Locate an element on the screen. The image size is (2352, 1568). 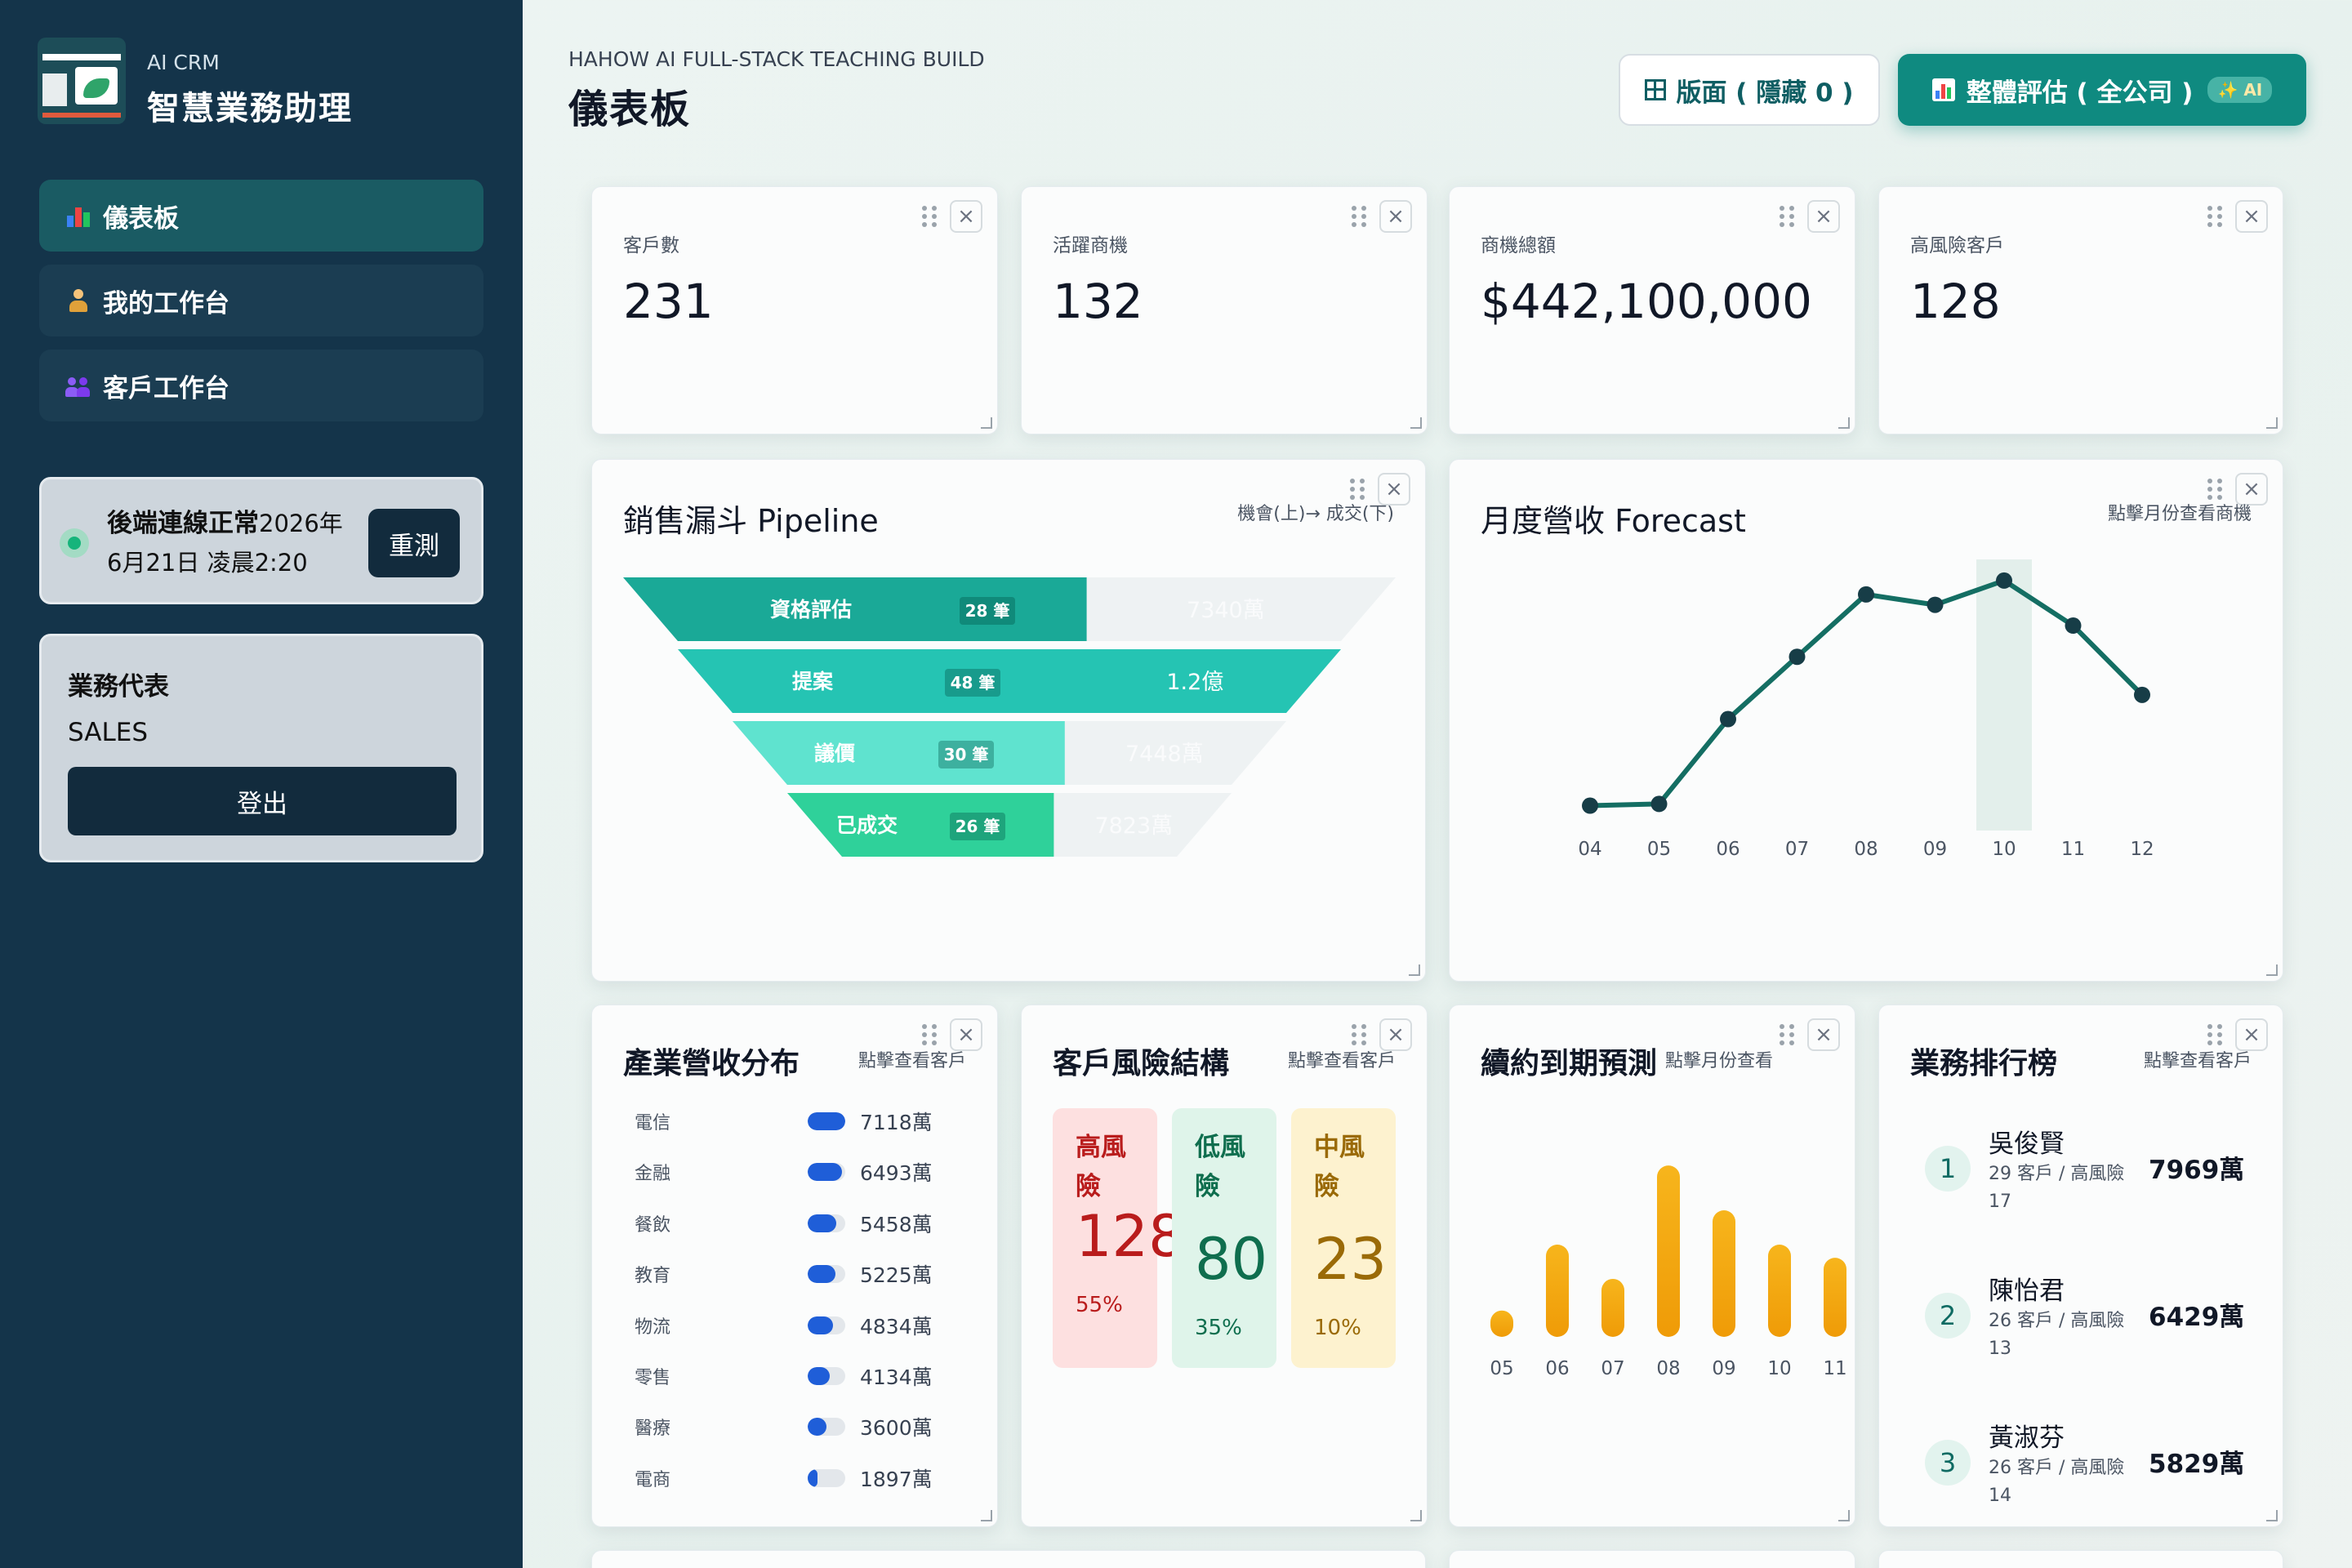
renewal-x-tick: 09 is located at coordinates (1723, 1368).